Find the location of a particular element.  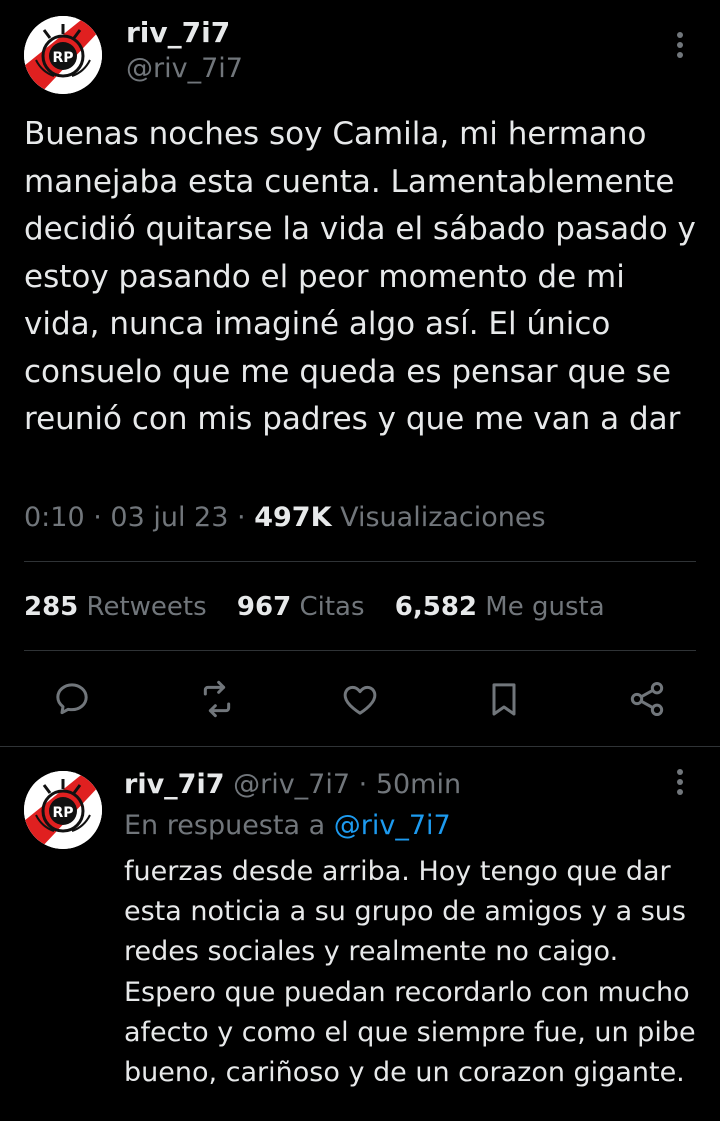

reply-time: 50min is located at coordinates (418, 784).